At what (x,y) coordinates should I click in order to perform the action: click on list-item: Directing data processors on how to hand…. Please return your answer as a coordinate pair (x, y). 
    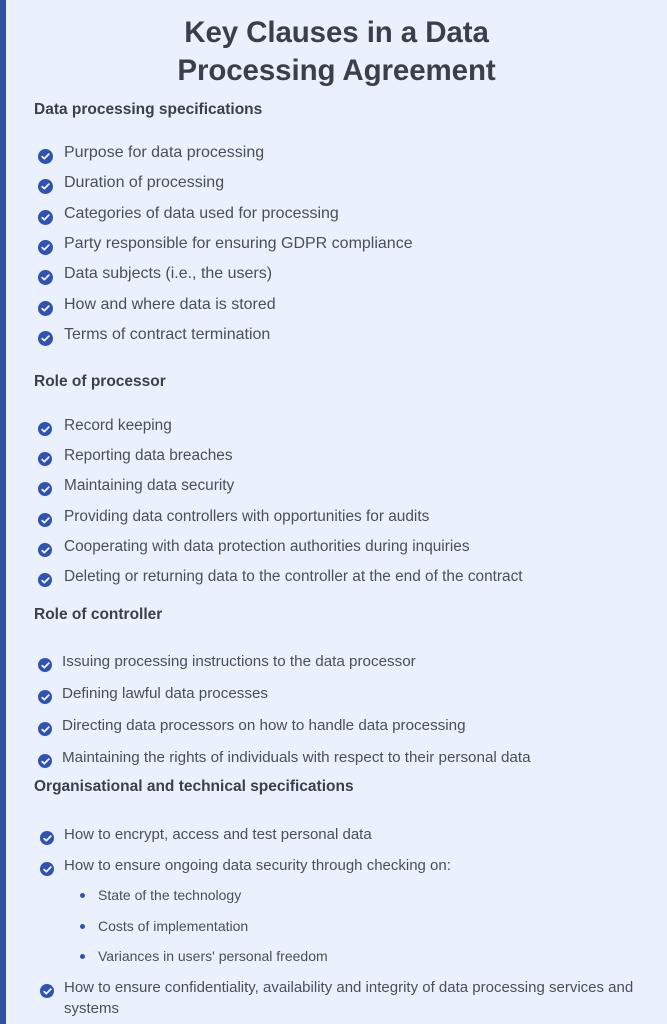
    Looking at the image, I should click on (327, 725).